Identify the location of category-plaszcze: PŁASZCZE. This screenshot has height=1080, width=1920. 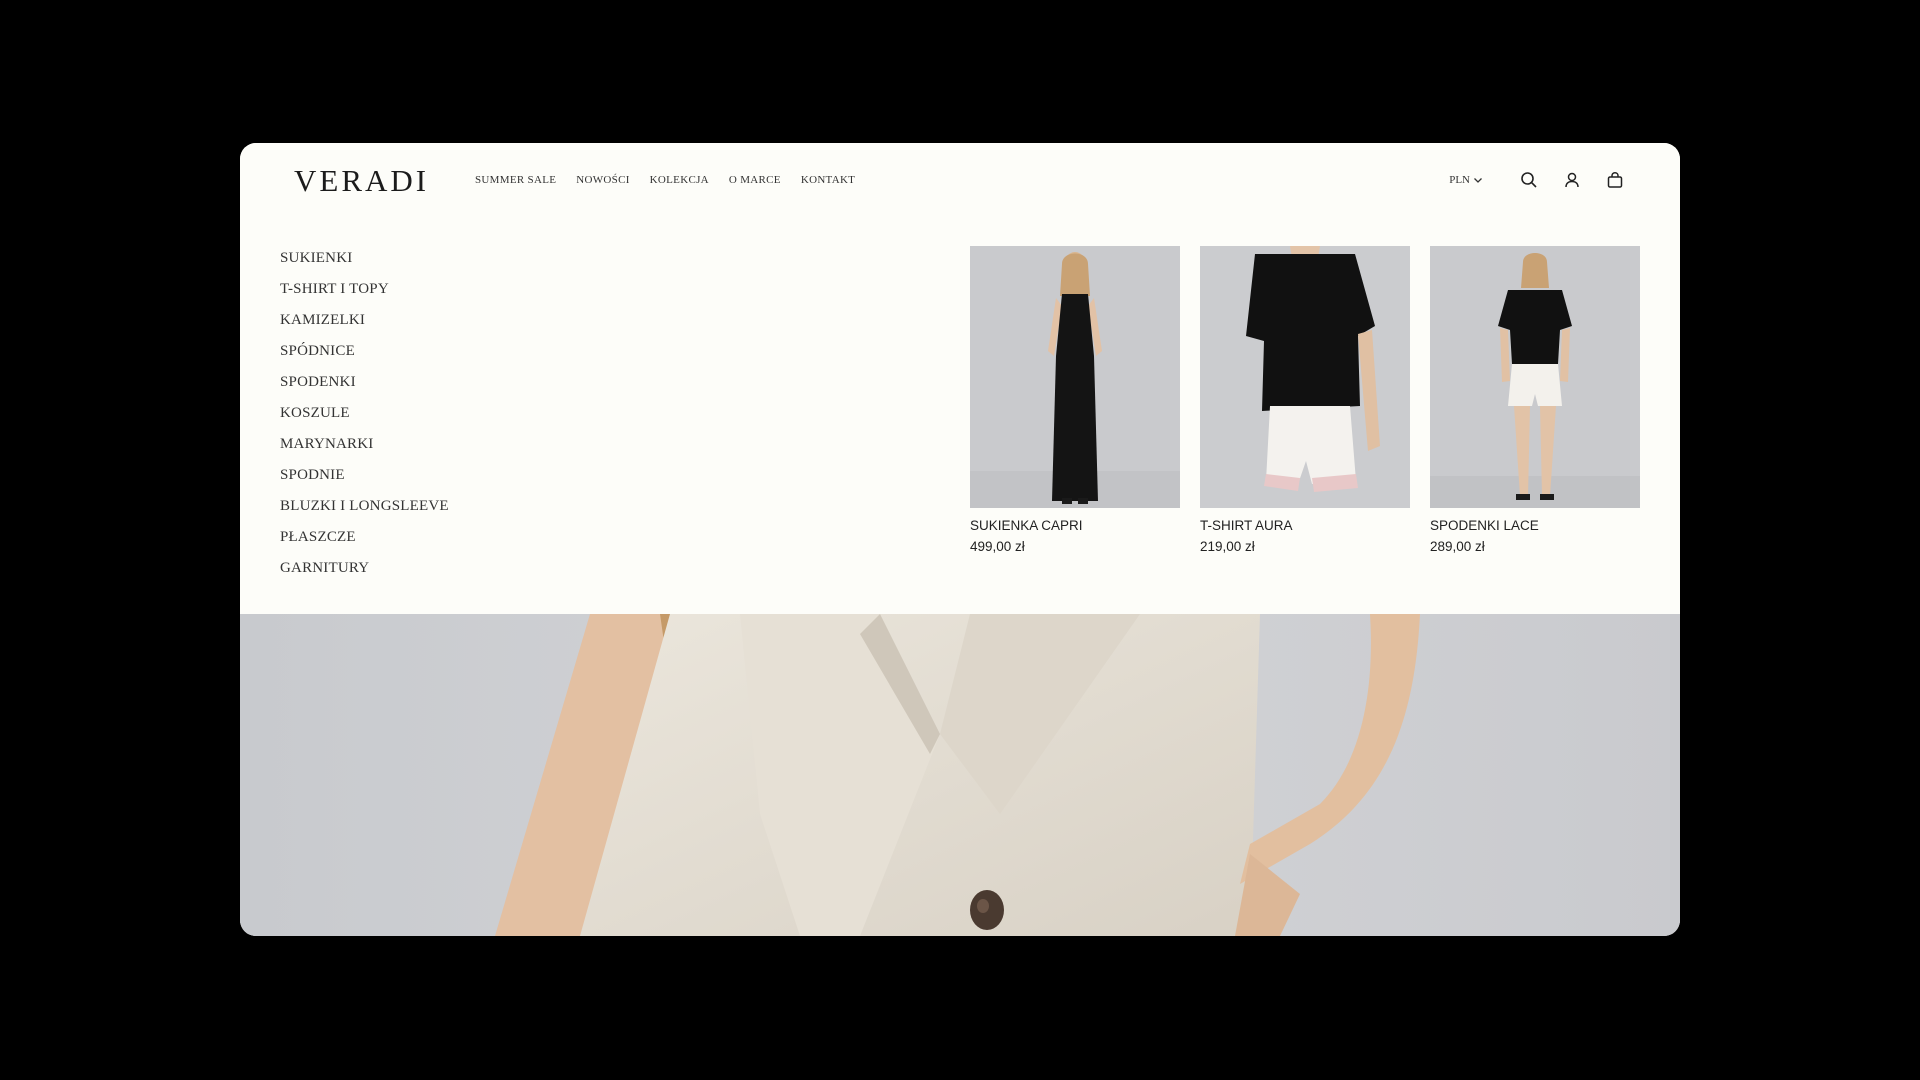
(364, 542).